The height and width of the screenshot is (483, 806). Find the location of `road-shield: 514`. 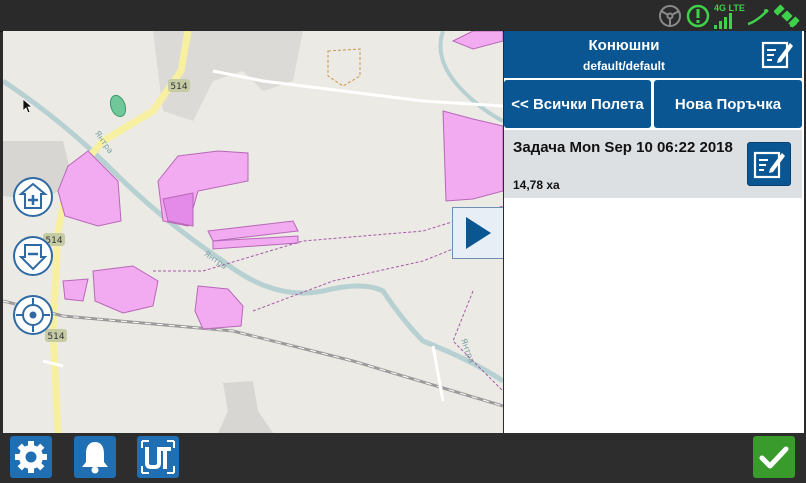

road-shield: 514 is located at coordinates (179, 85).